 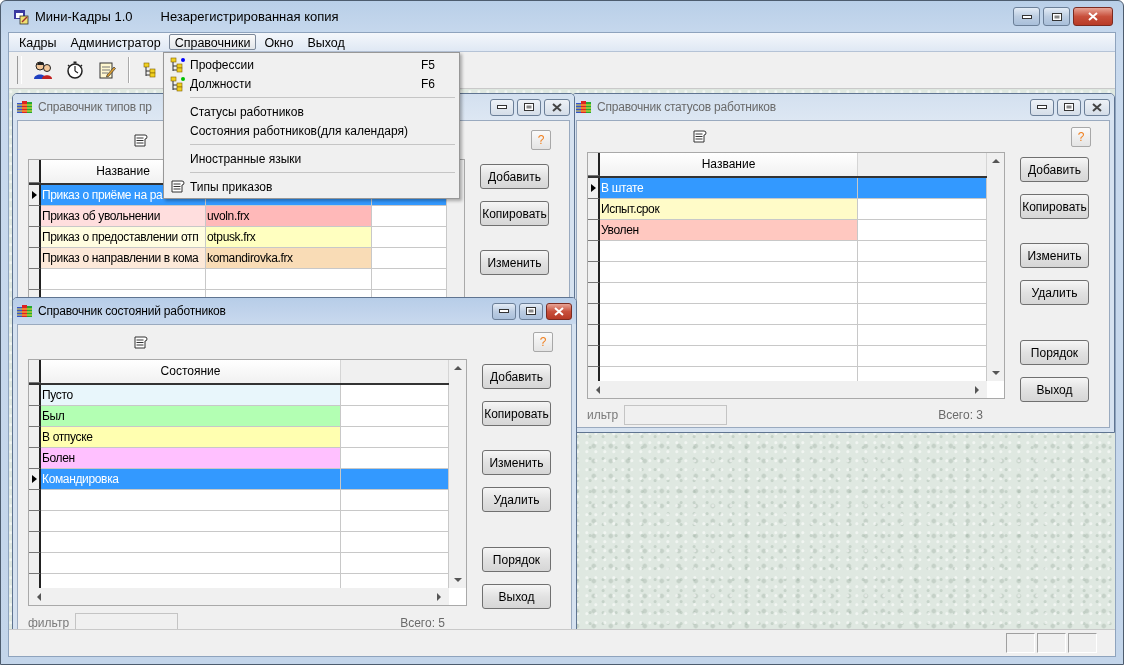 I want to click on filter-label: ильтр, so click(x=603, y=414).